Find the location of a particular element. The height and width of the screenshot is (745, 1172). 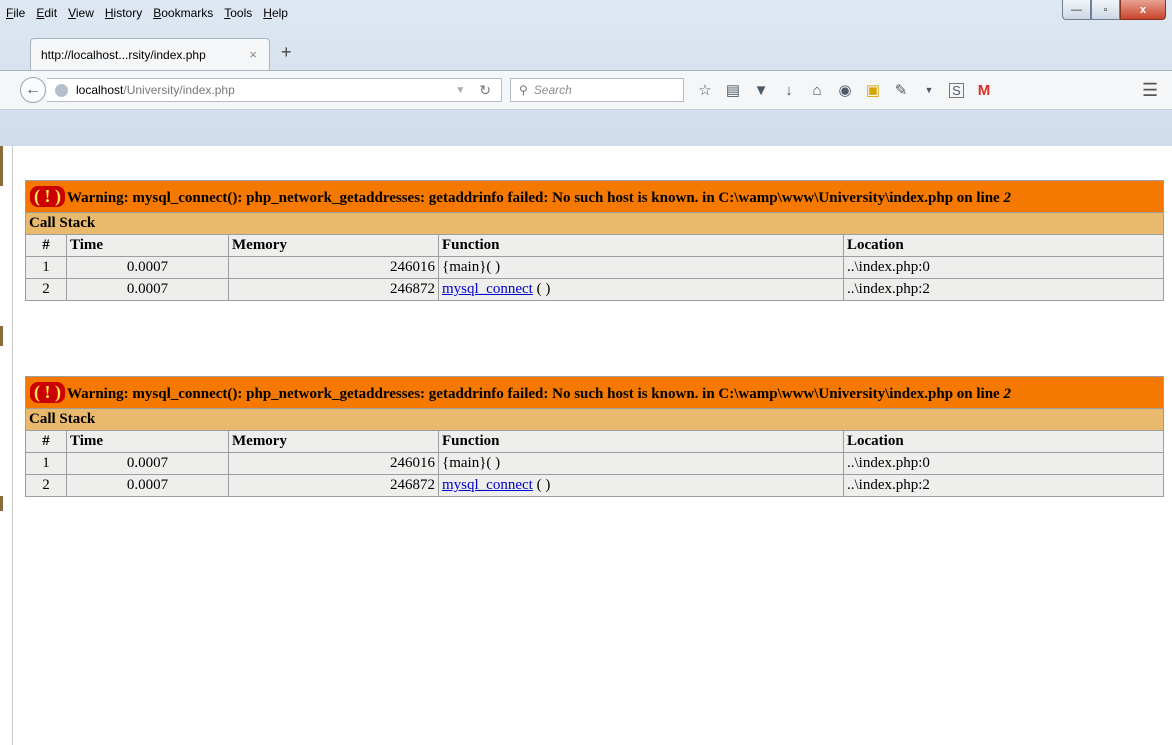

menu-tools: Tools is located at coordinates (238, 13).